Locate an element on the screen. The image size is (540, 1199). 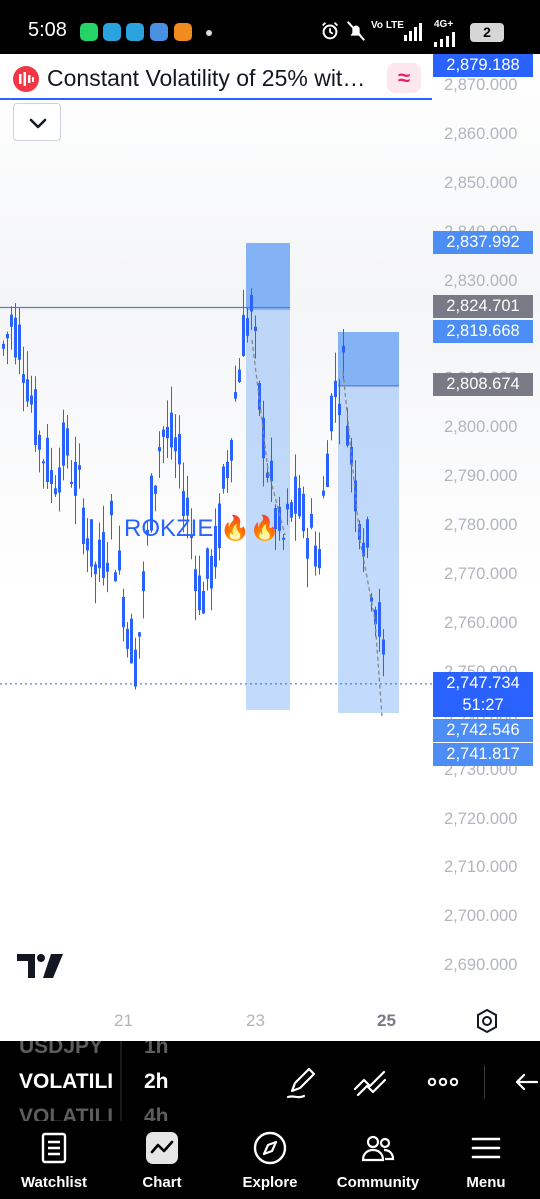
indicator-title-bar: Constant Volatility of 25% wit… ≈ is located at coordinates (216, 77).